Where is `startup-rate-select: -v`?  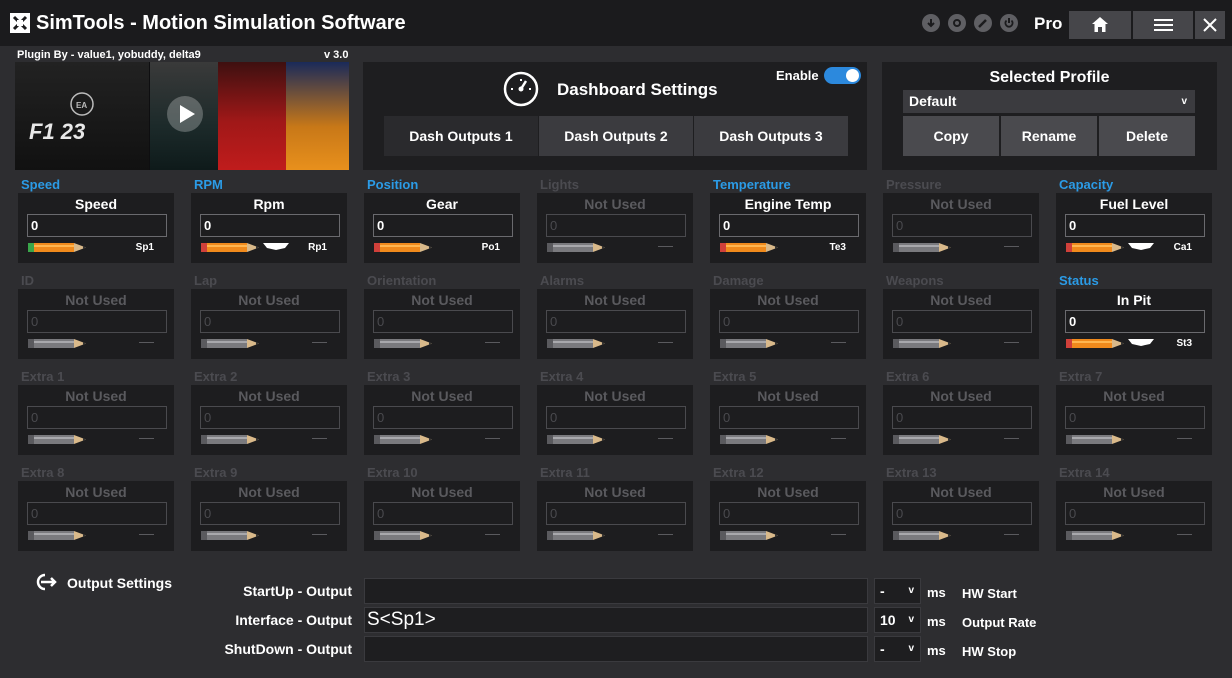
startup-rate-select: -v is located at coordinates (897, 591).